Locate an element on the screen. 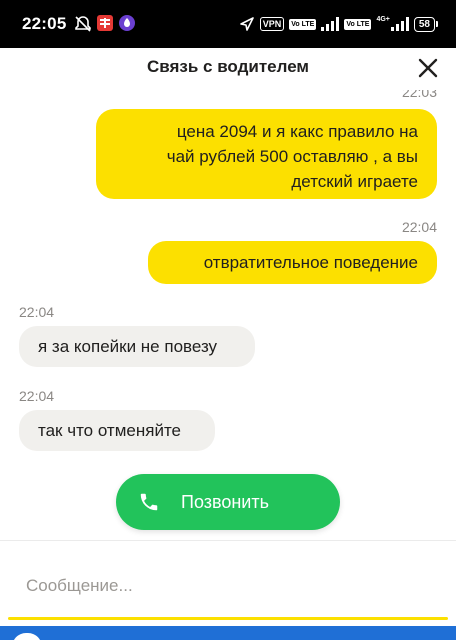 The width and height of the screenshot is (456, 640). message-time: 22:03 is located at coordinates (419, 95).